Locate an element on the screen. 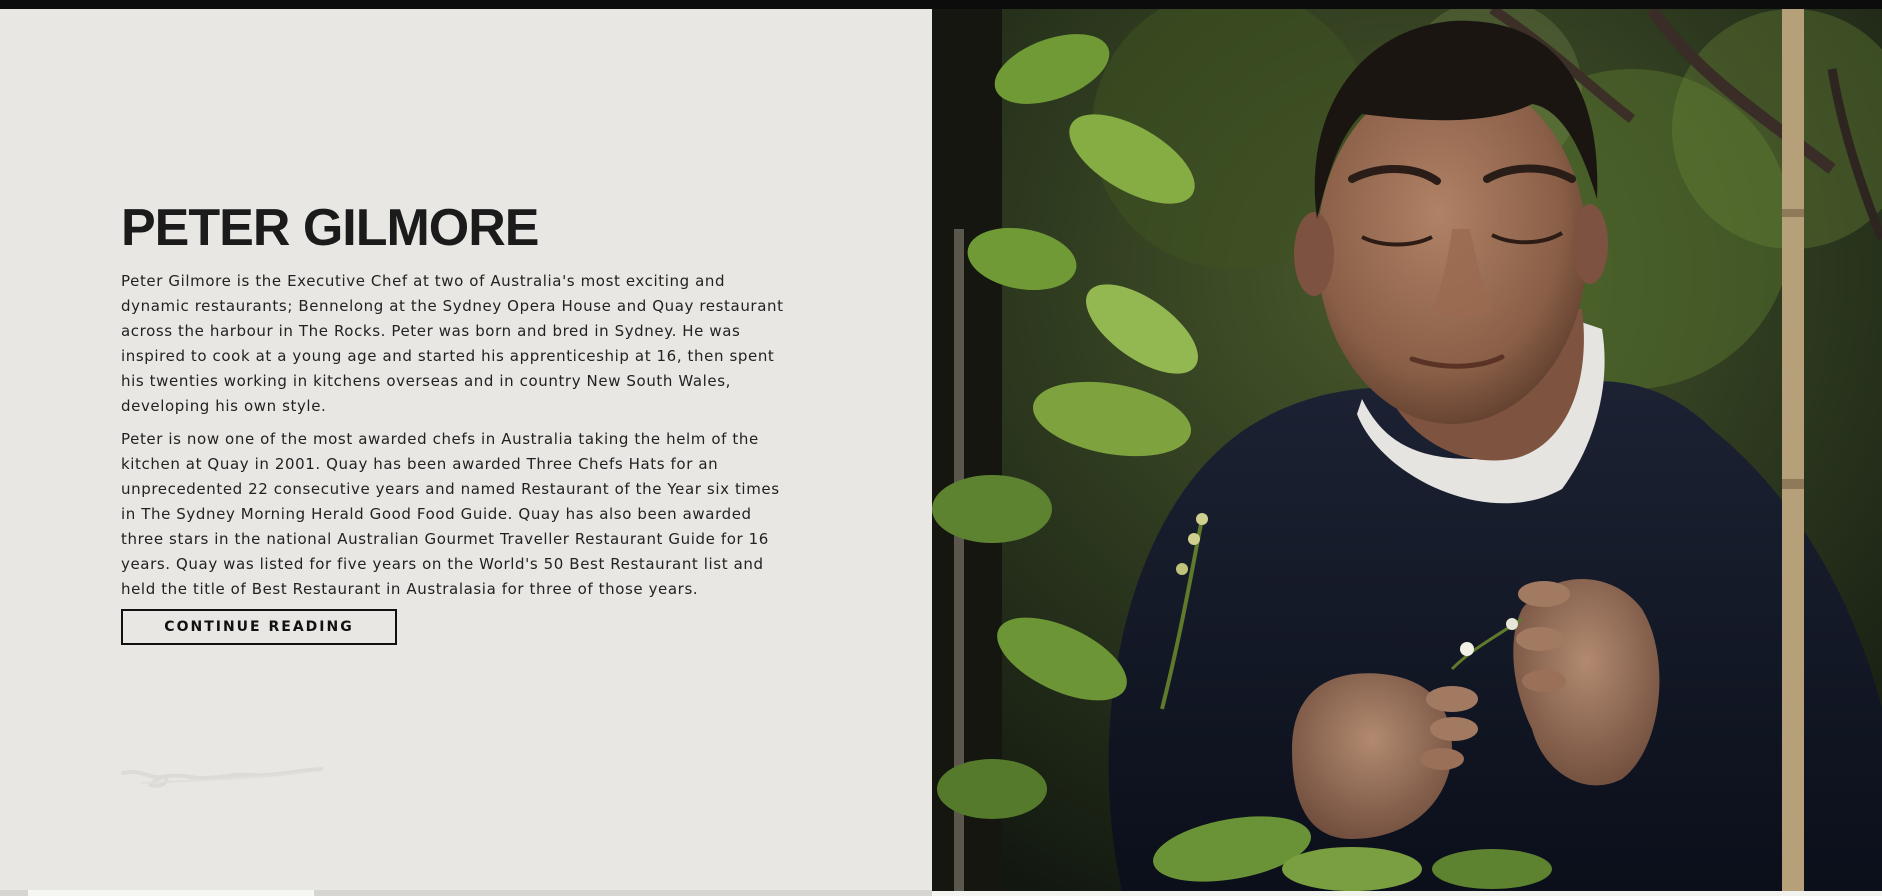 This screenshot has width=1882, height=896. chef-name-heading: PETER GILMORE is located at coordinates (330, 228).